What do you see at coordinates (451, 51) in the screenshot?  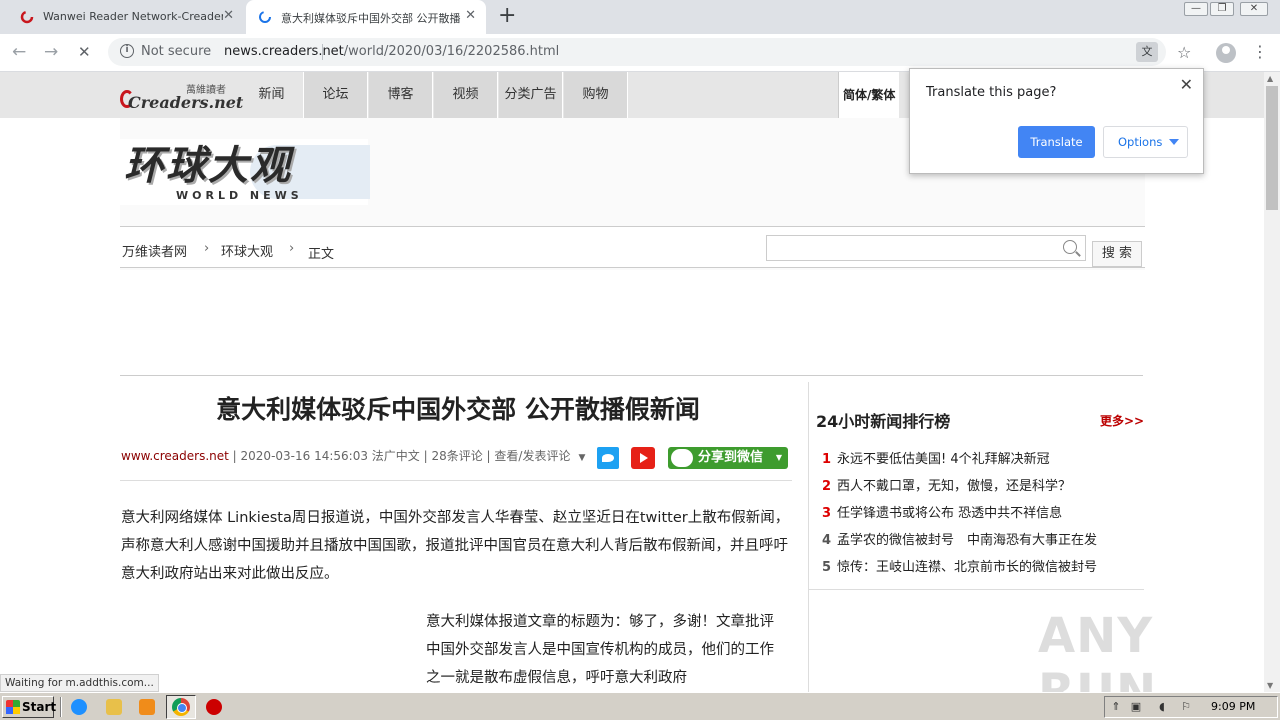 I see `url-path: /world/2020/03/16/2202586.html` at bounding box center [451, 51].